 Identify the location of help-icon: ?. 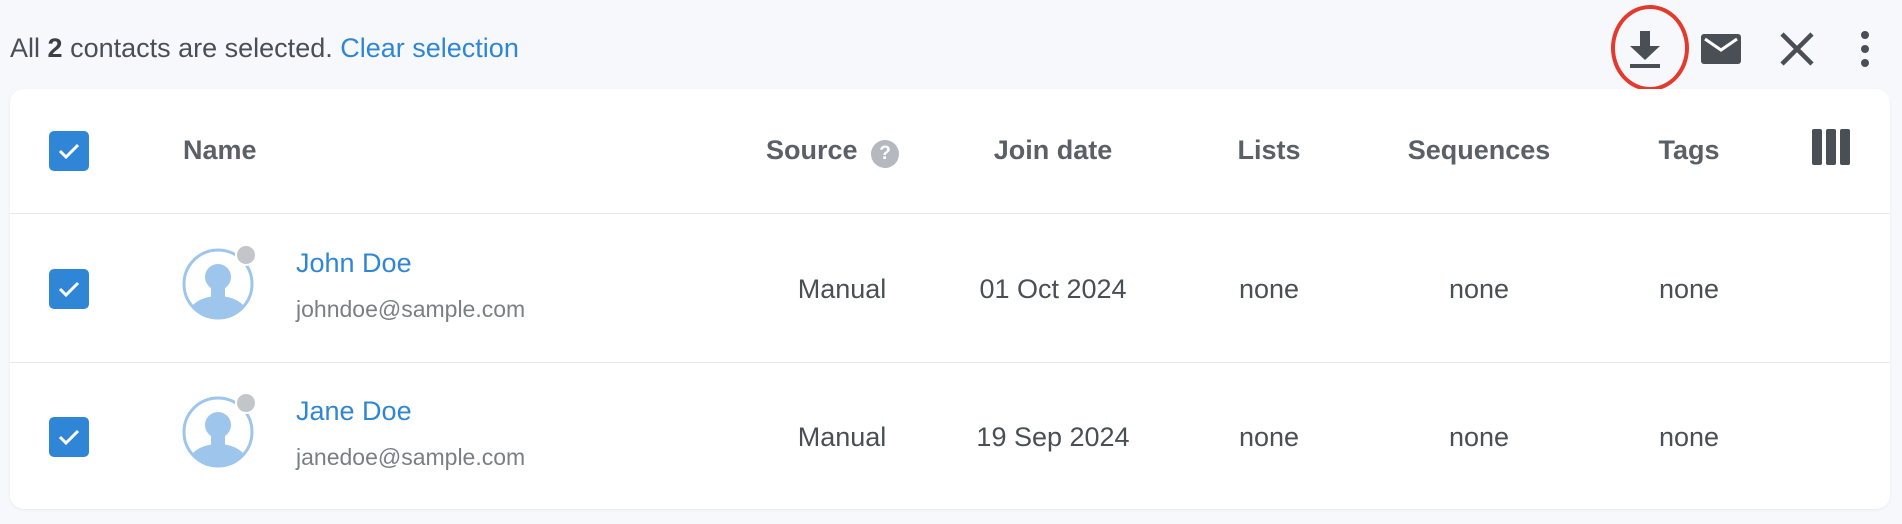
(885, 154).